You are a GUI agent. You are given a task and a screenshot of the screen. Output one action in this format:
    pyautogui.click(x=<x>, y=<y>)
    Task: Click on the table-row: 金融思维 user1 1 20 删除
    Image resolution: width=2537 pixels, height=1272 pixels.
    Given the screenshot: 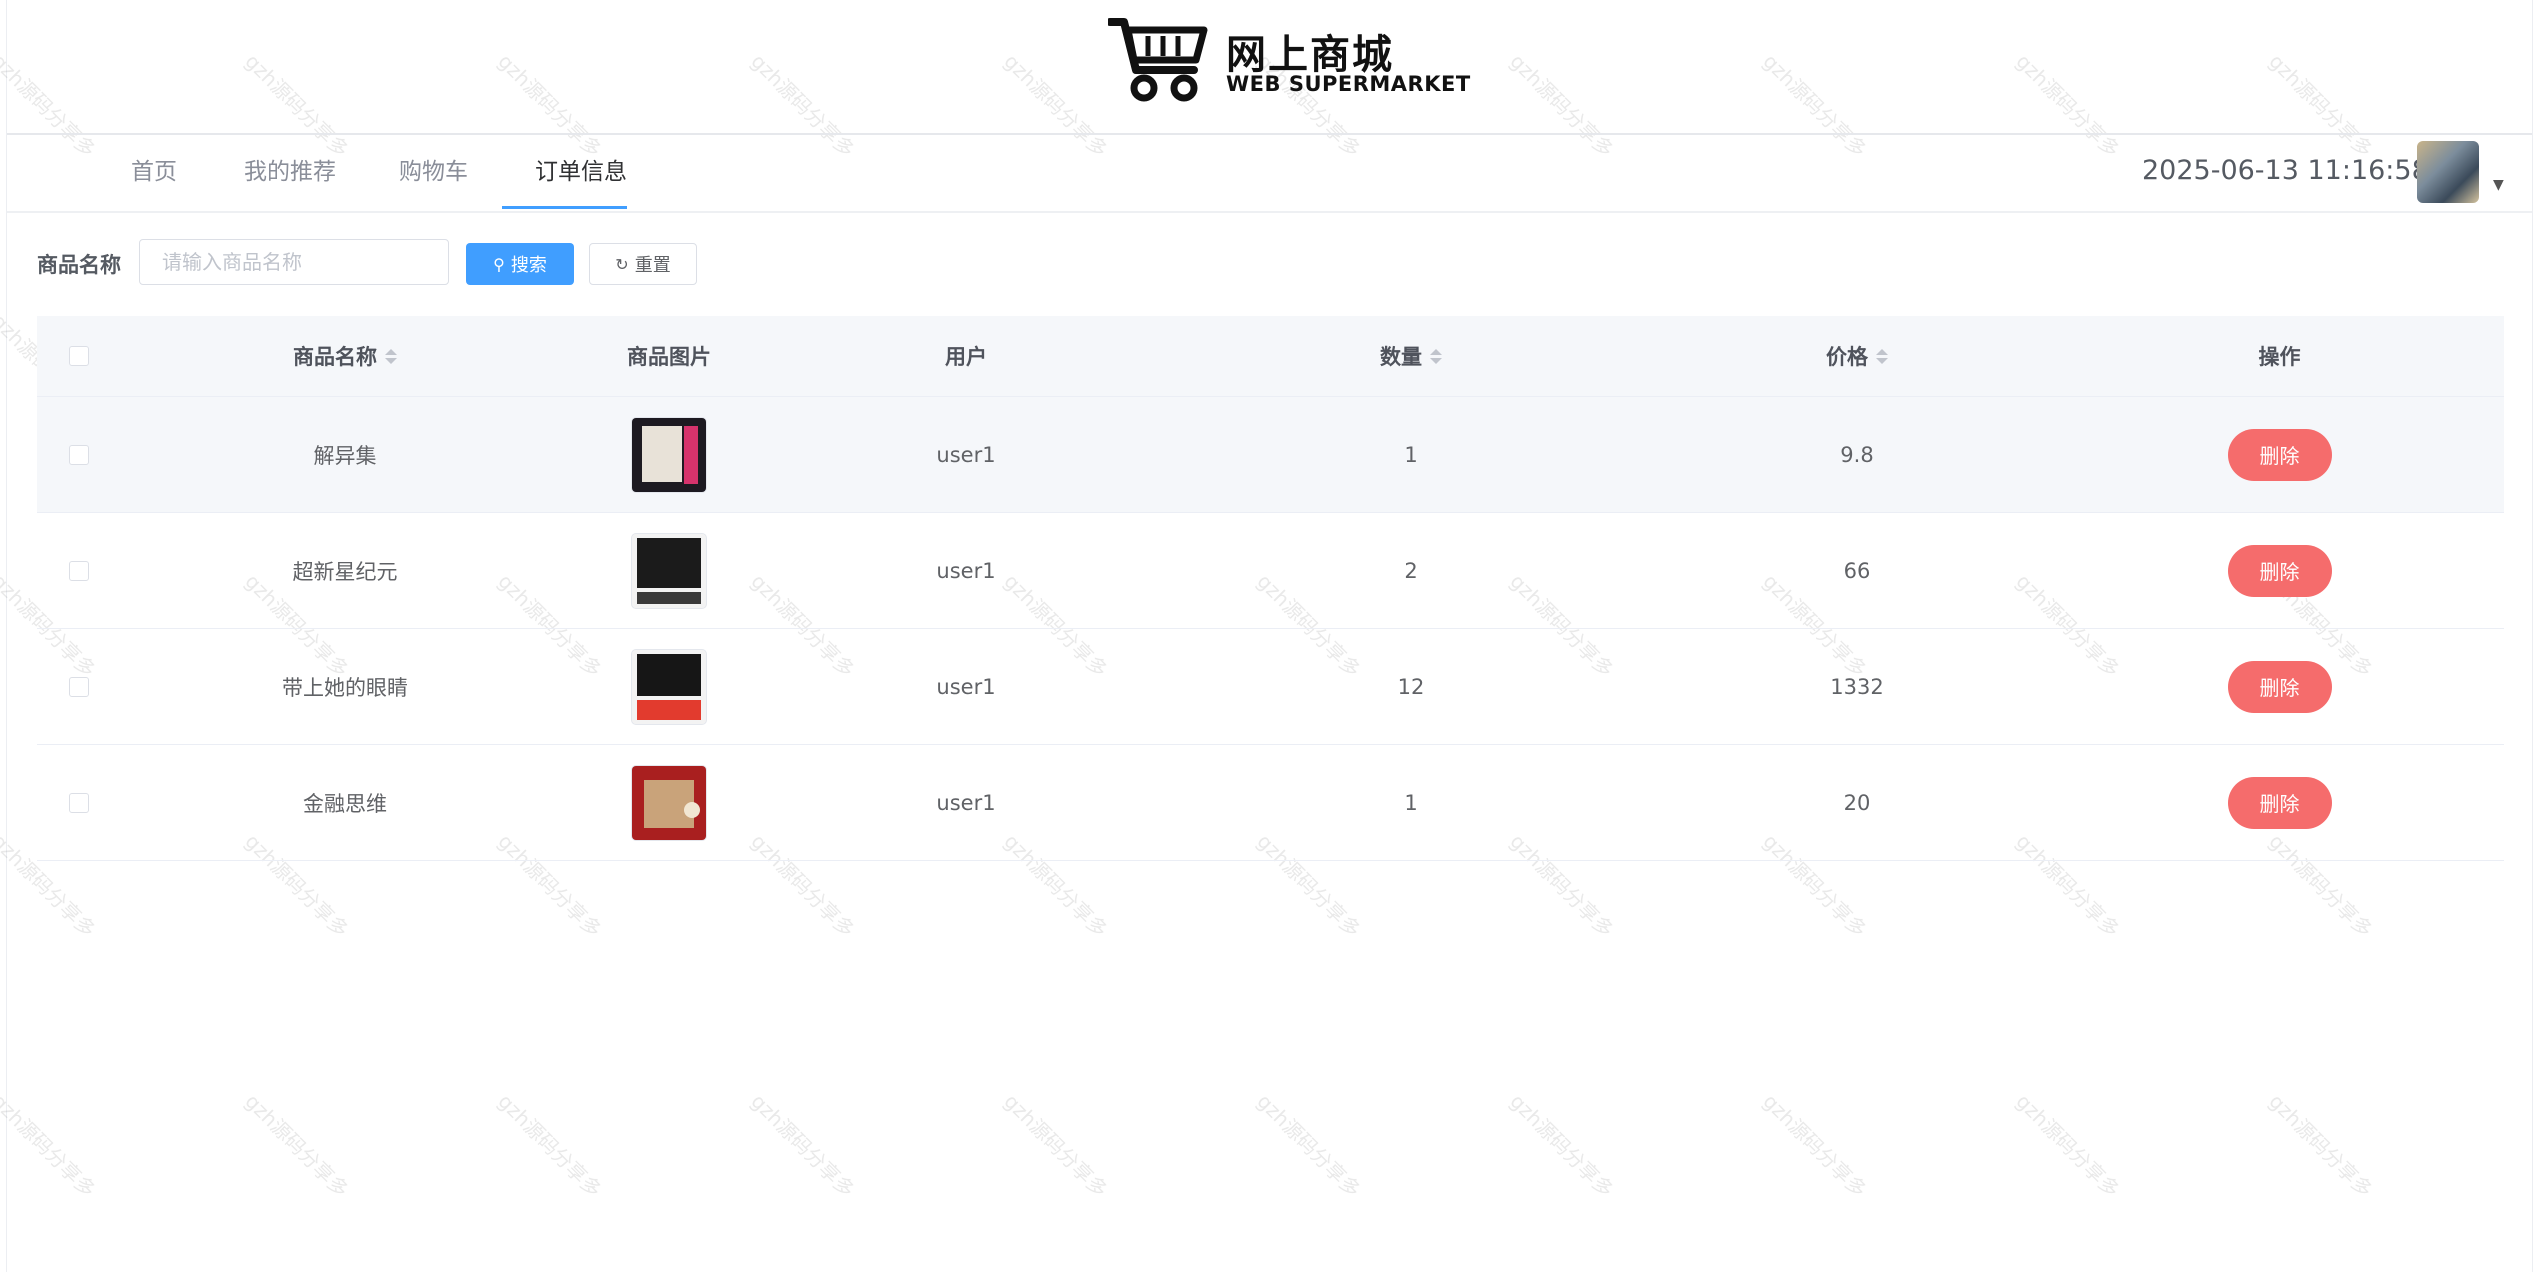 What is the action you would take?
    pyautogui.click(x=1270, y=803)
    